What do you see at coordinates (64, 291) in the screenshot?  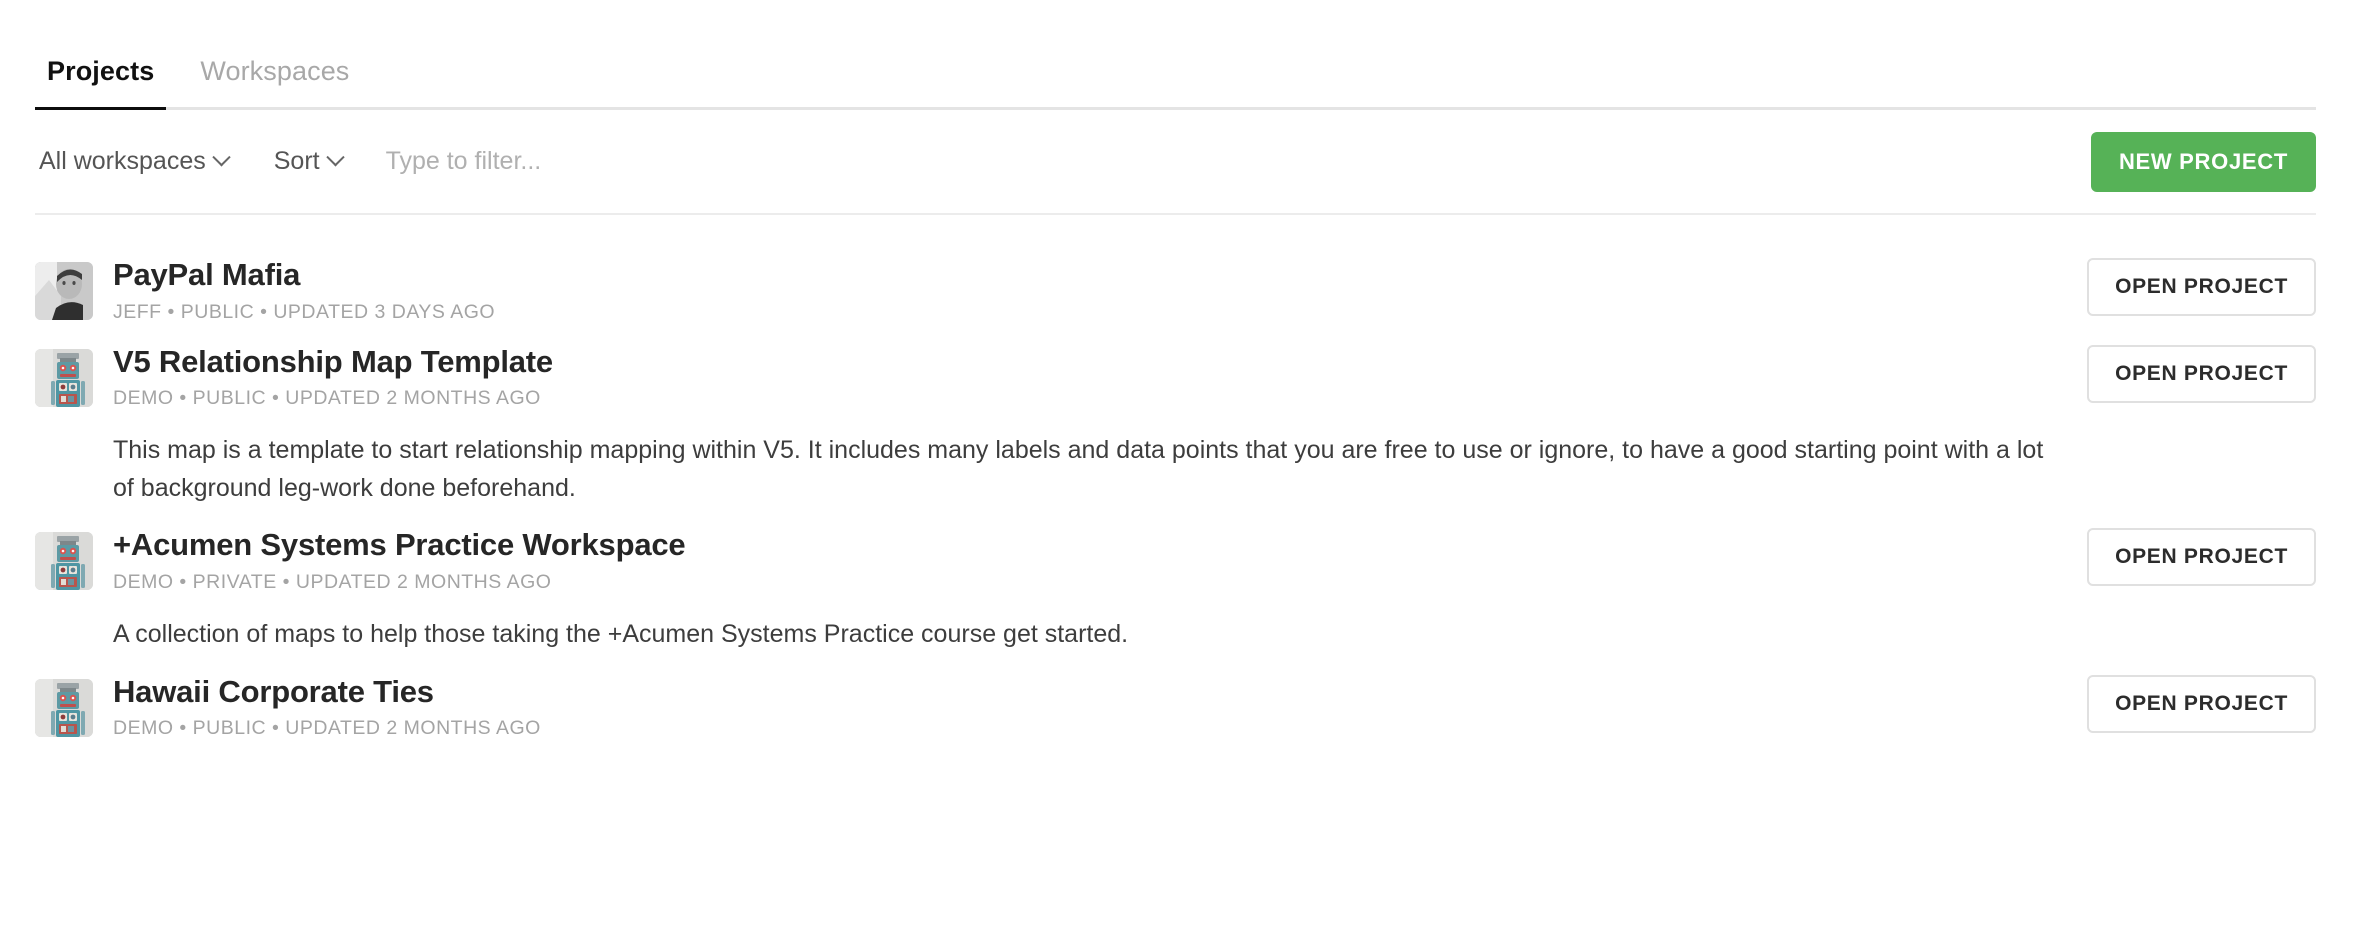 I see `project-thumbnail-avatar` at bounding box center [64, 291].